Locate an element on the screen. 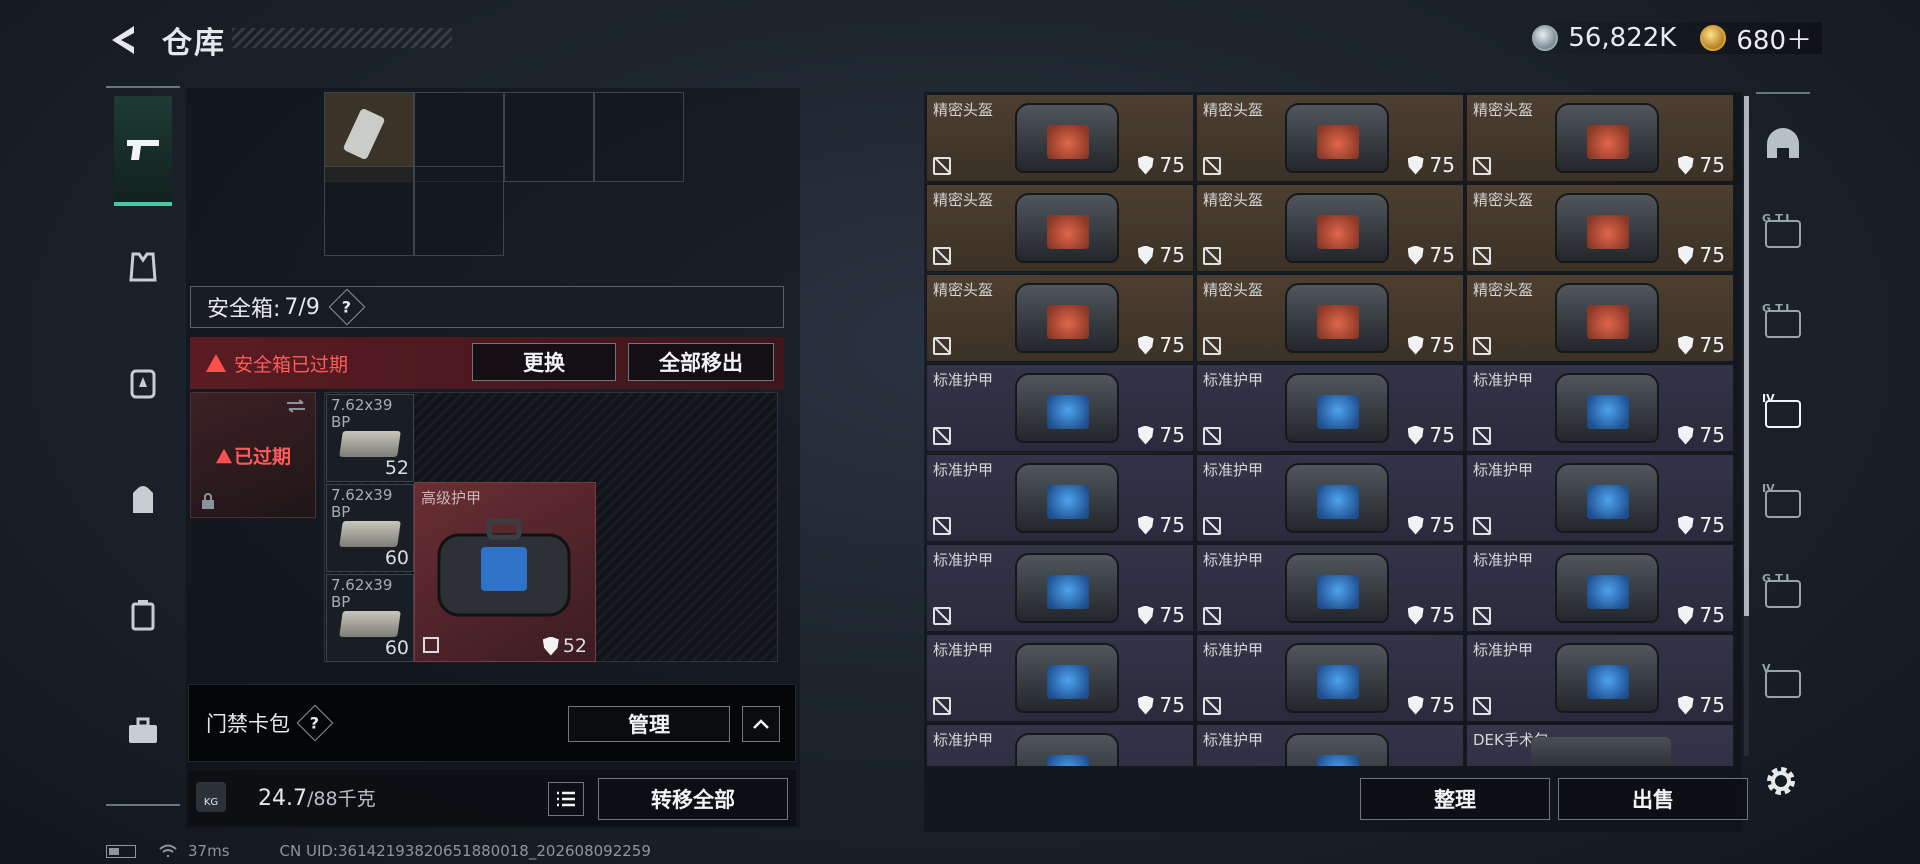 The height and width of the screenshot is (864, 1920). pistol-icon is located at coordinates (143, 150).